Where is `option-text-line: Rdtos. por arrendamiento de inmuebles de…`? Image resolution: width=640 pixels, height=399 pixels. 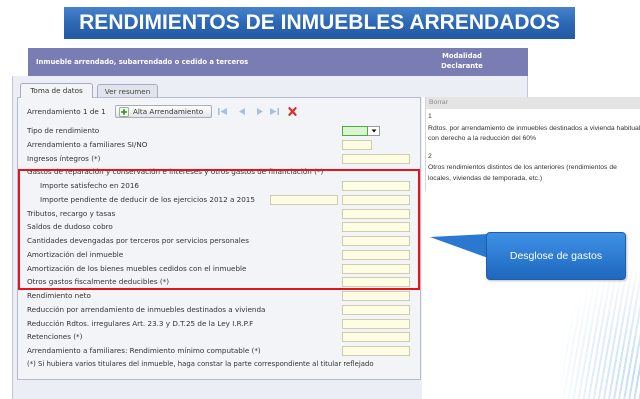 option-text-line: Rdtos. por arrendamiento de inmuebles de… is located at coordinates (534, 128).